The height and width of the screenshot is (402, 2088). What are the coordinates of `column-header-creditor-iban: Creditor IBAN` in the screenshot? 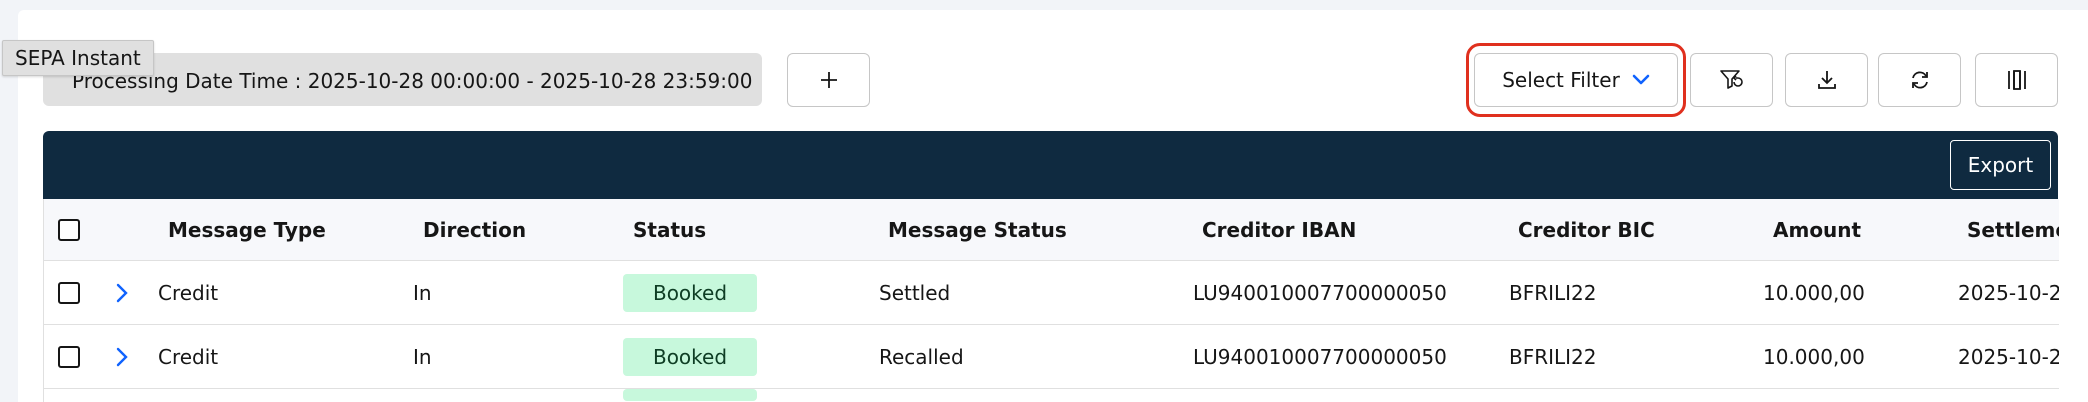 It's located at (1279, 229).